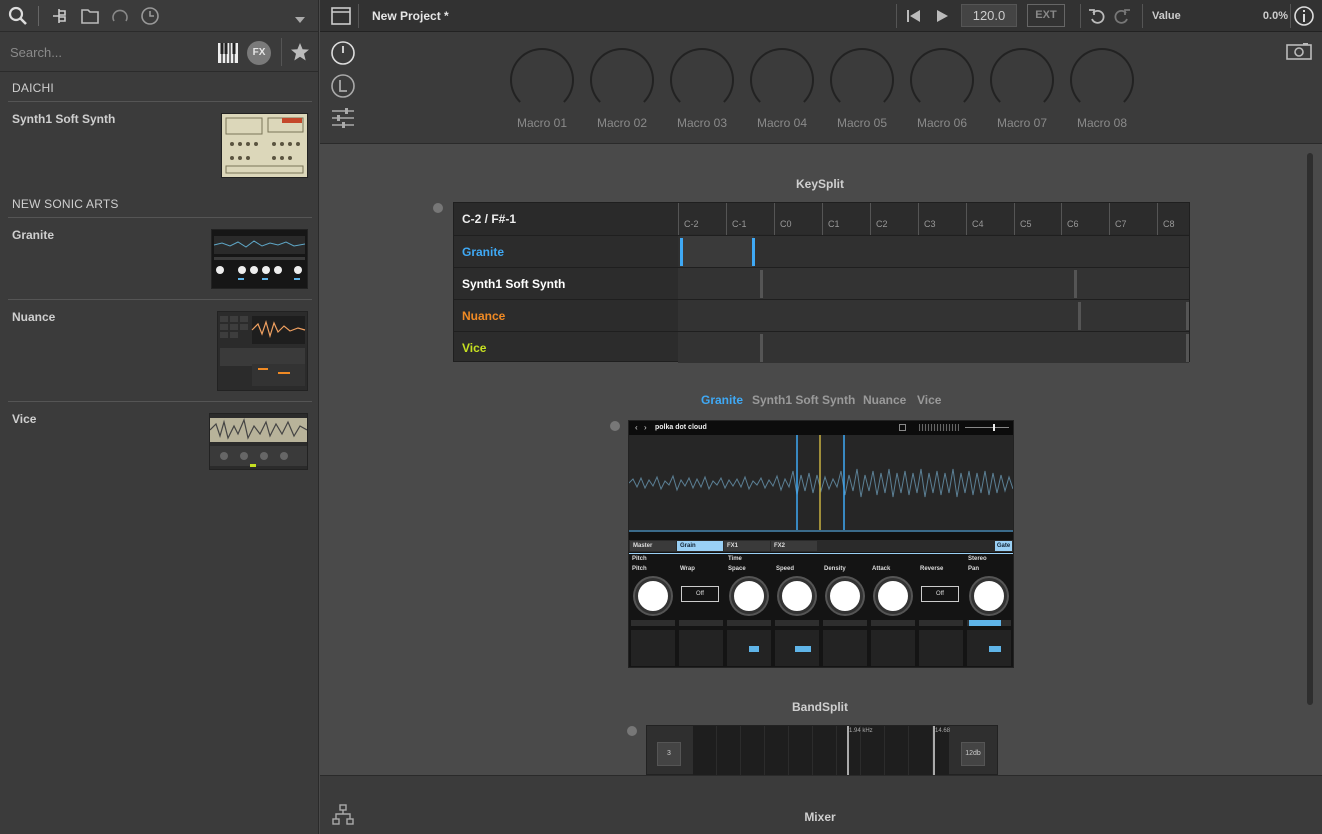  Describe the element at coordinates (343, 54) in the screenshot. I see `macro-knob-icon` at that location.